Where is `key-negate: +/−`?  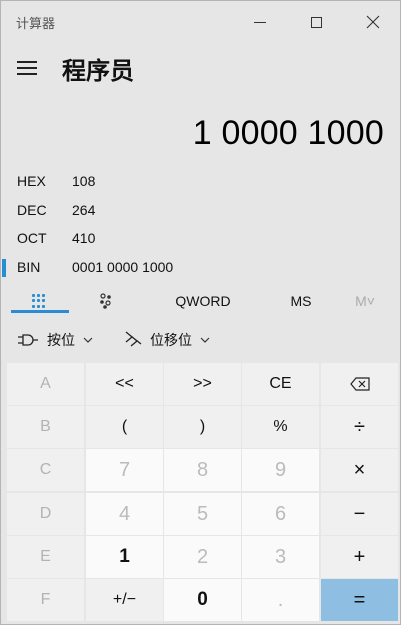 key-negate: +/− is located at coordinates (124, 600).